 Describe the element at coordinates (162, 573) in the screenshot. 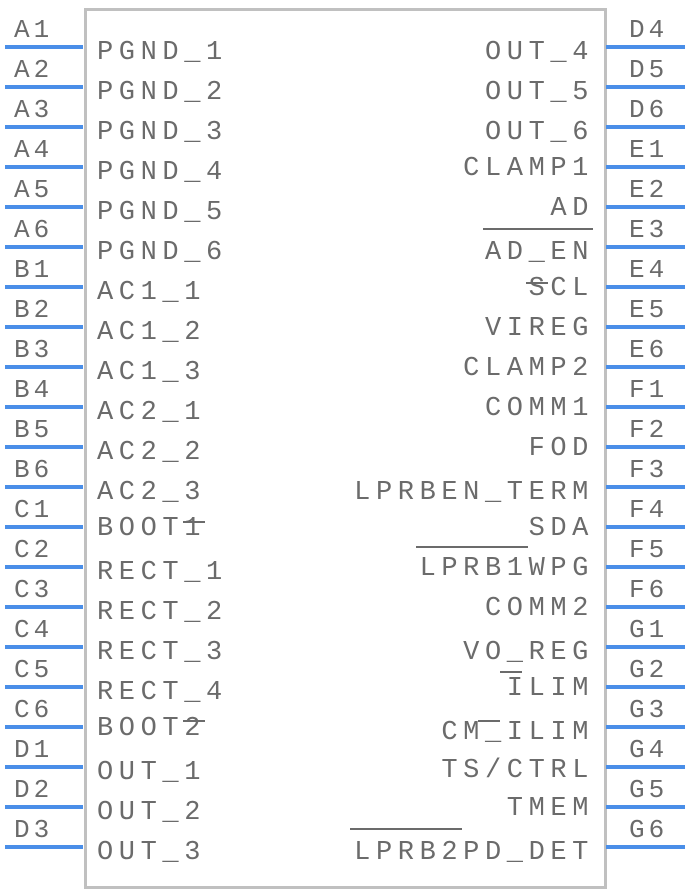

I see `pin-name-c2: RECT_1` at that location.